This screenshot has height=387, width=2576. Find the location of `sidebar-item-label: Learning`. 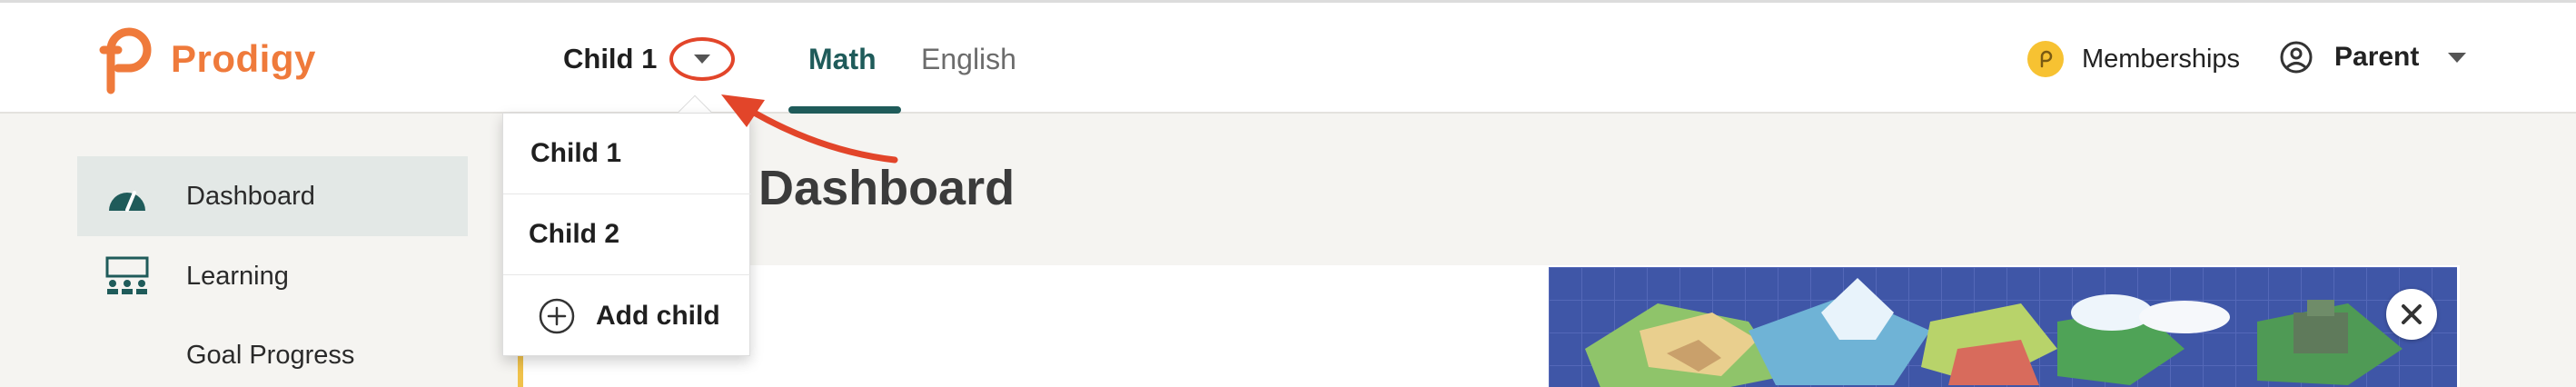

sidebar-item-label: Learning is located at coordinates (237, 276).